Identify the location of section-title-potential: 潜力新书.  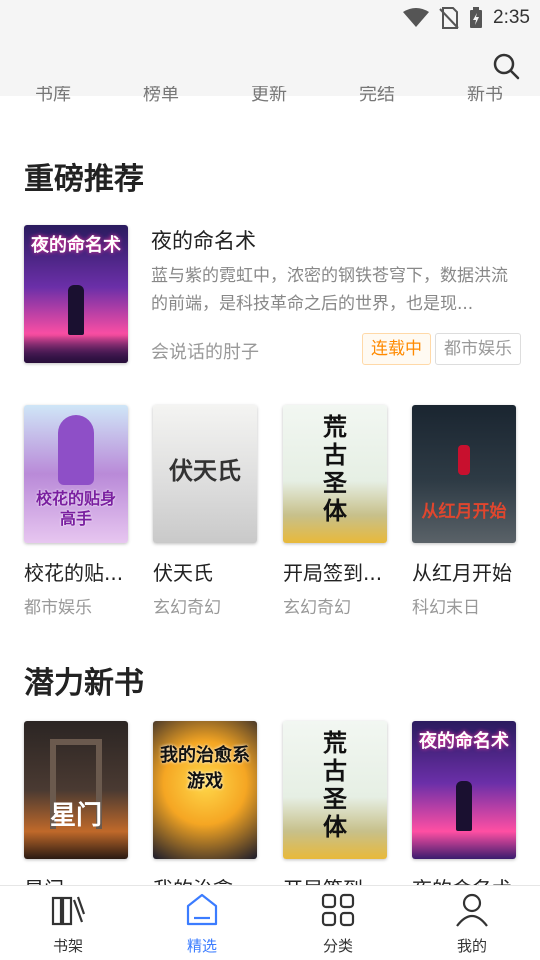
(84, 683).